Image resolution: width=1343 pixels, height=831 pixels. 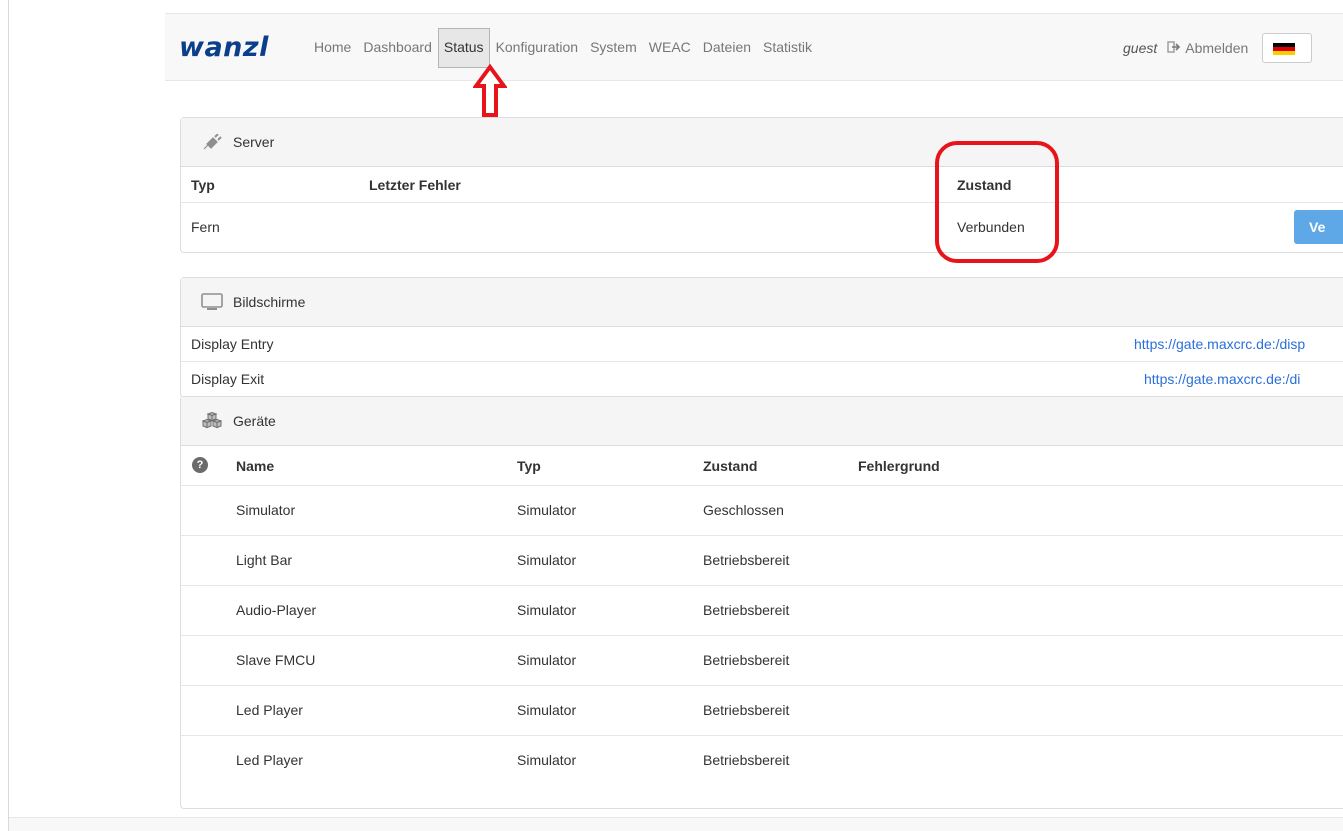 I want to click on server-col-last-error: Letzter Fehler, so click(x=415, y=185).